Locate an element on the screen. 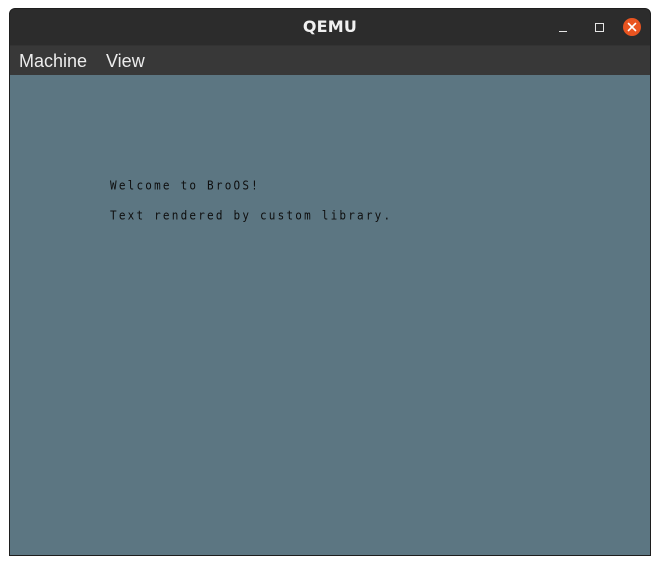 This screenshot has height=565, width=660. close-x-glyph is located at coordinates (632, 27).